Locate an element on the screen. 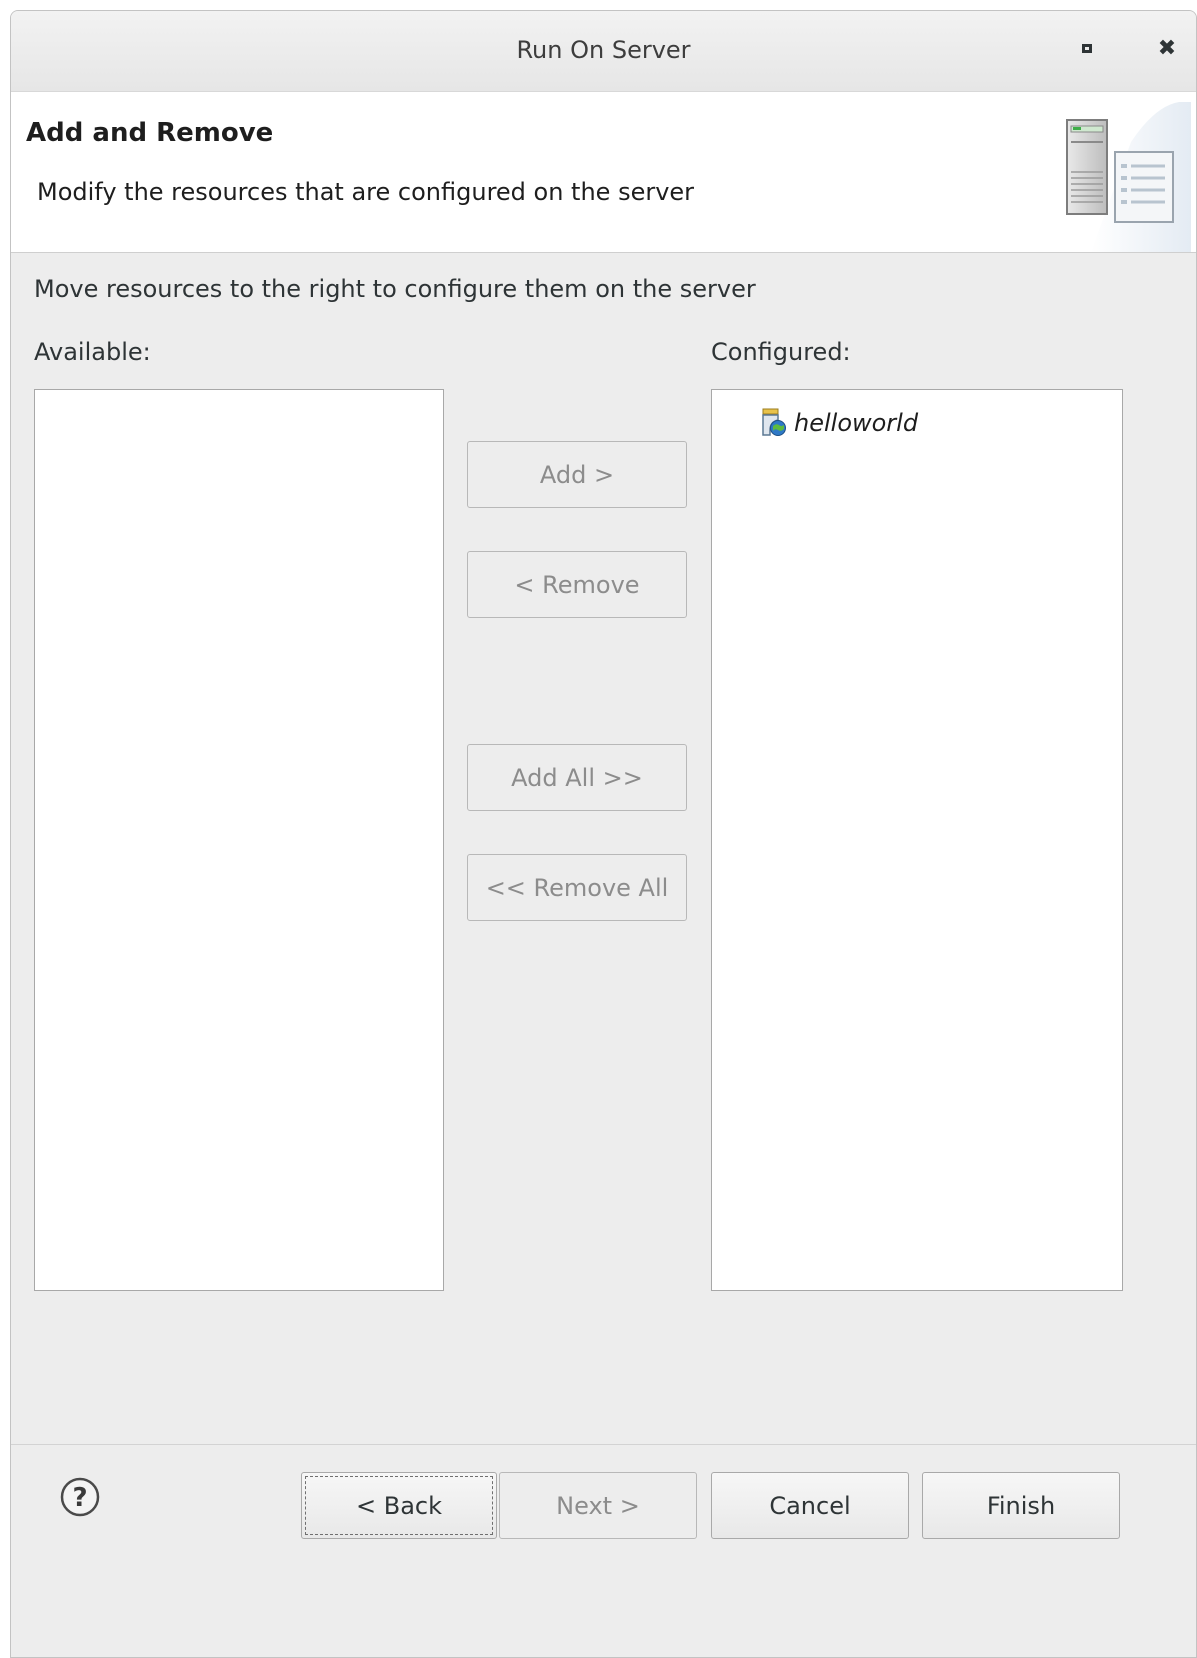 The image size is (1197, 1658). title-bar: Run On Server ✖ is located at coordinates (603, 51).